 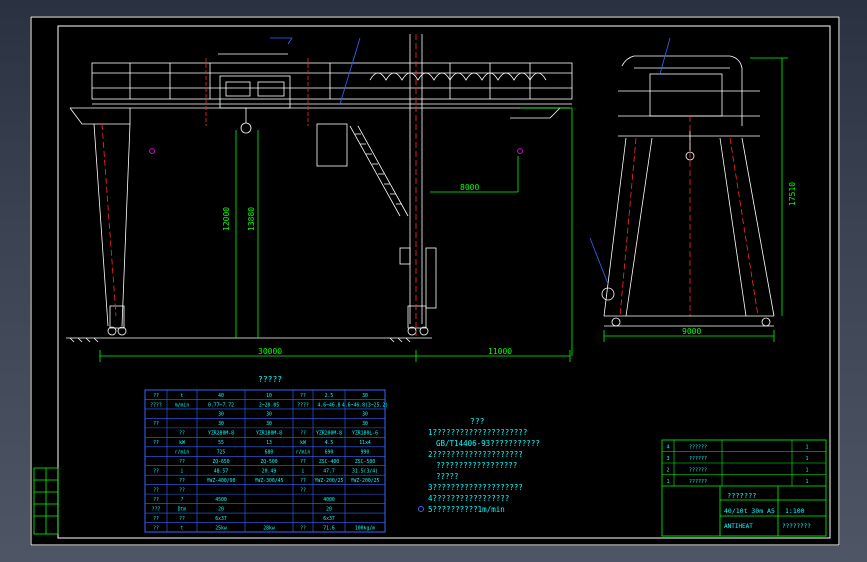 I want to click on table-cell: 2.5, so click(x=329, y=396).